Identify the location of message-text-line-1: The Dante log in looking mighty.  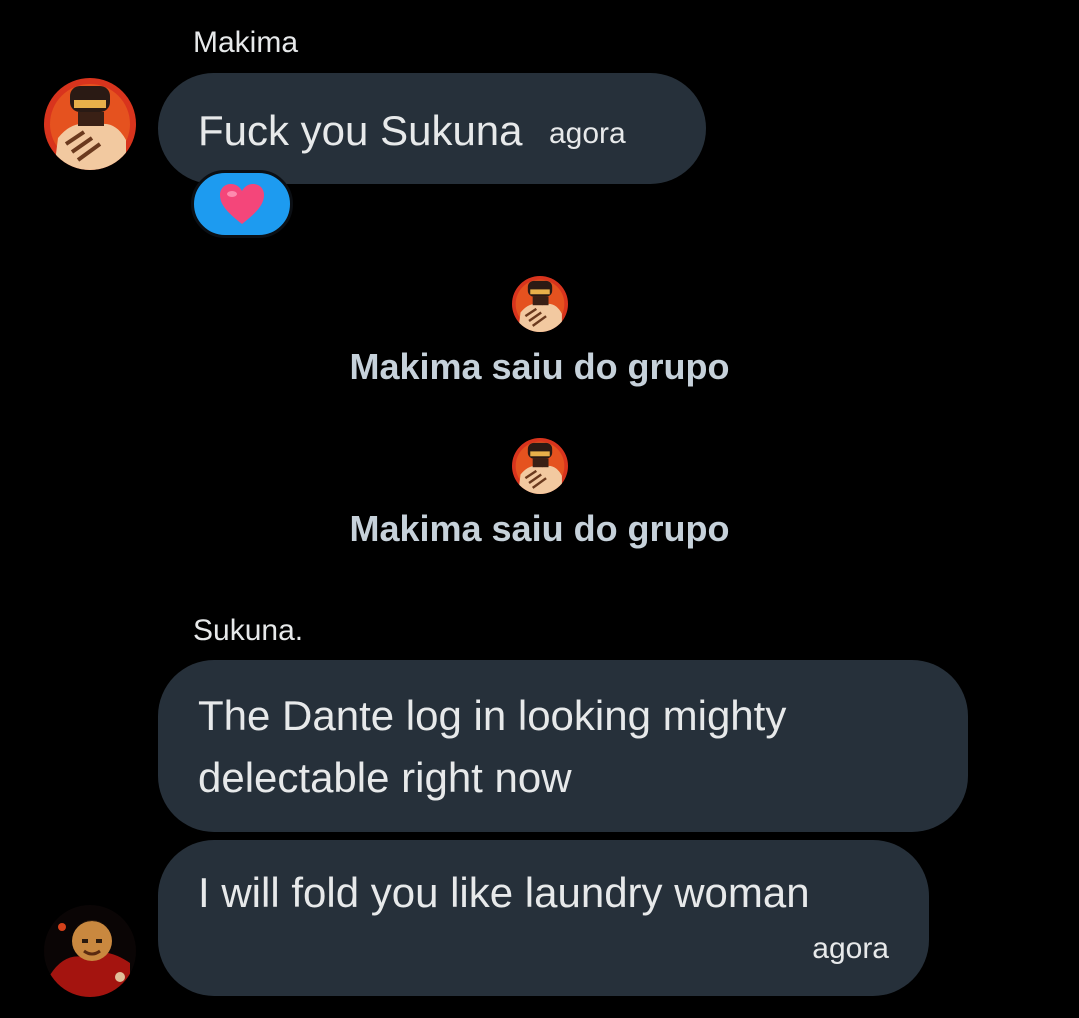
(492, 715).